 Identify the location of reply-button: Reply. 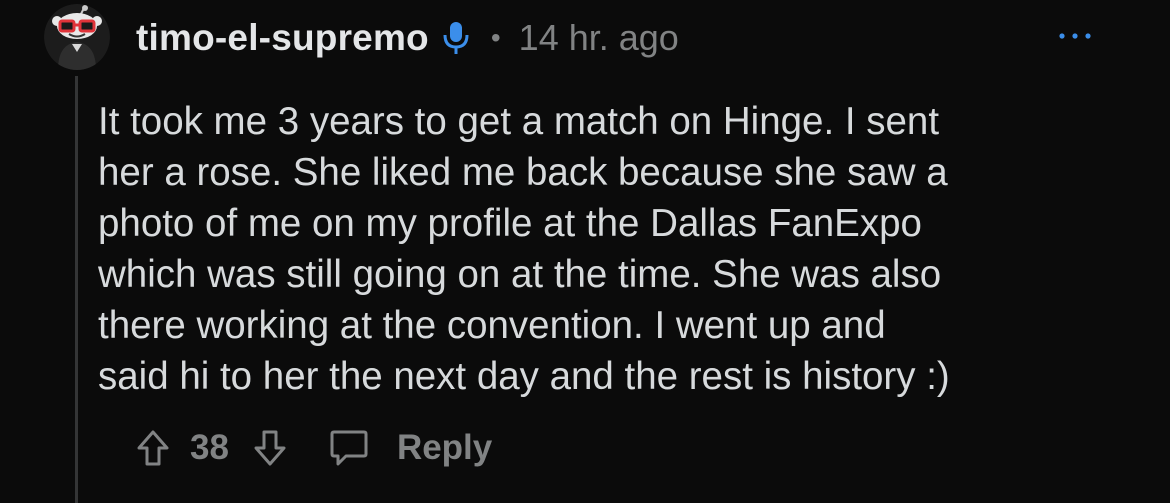
(410, 448).